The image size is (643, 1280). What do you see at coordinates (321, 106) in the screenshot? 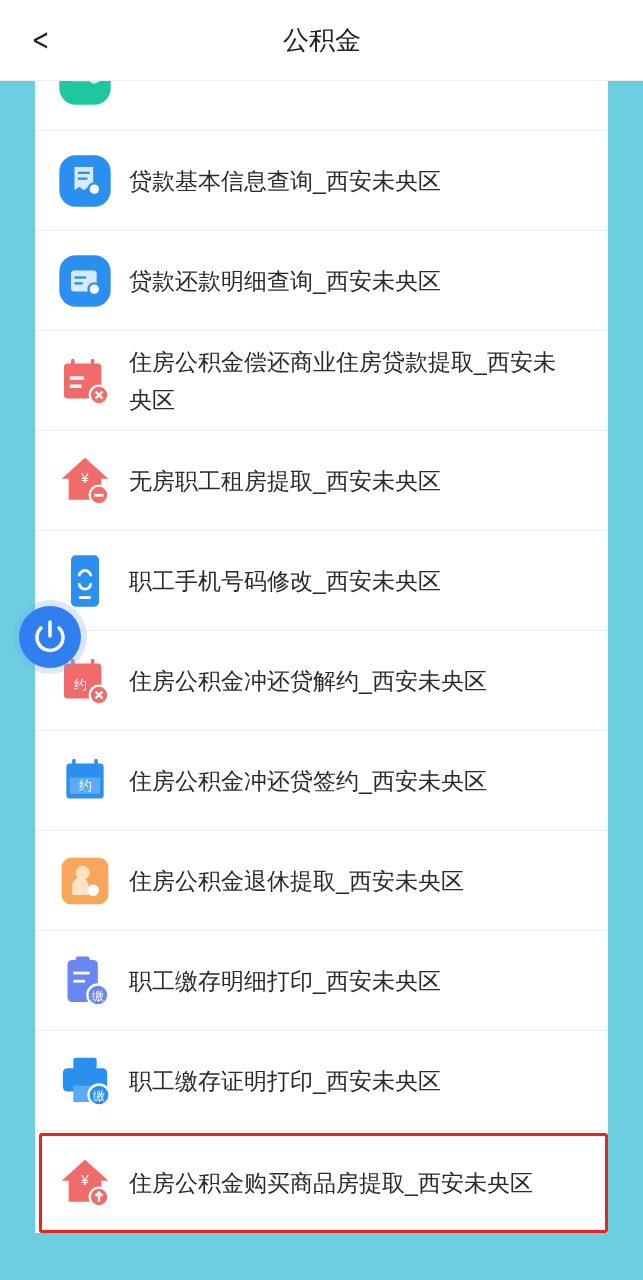
I see `service-item` at bounding box center [321, 106].